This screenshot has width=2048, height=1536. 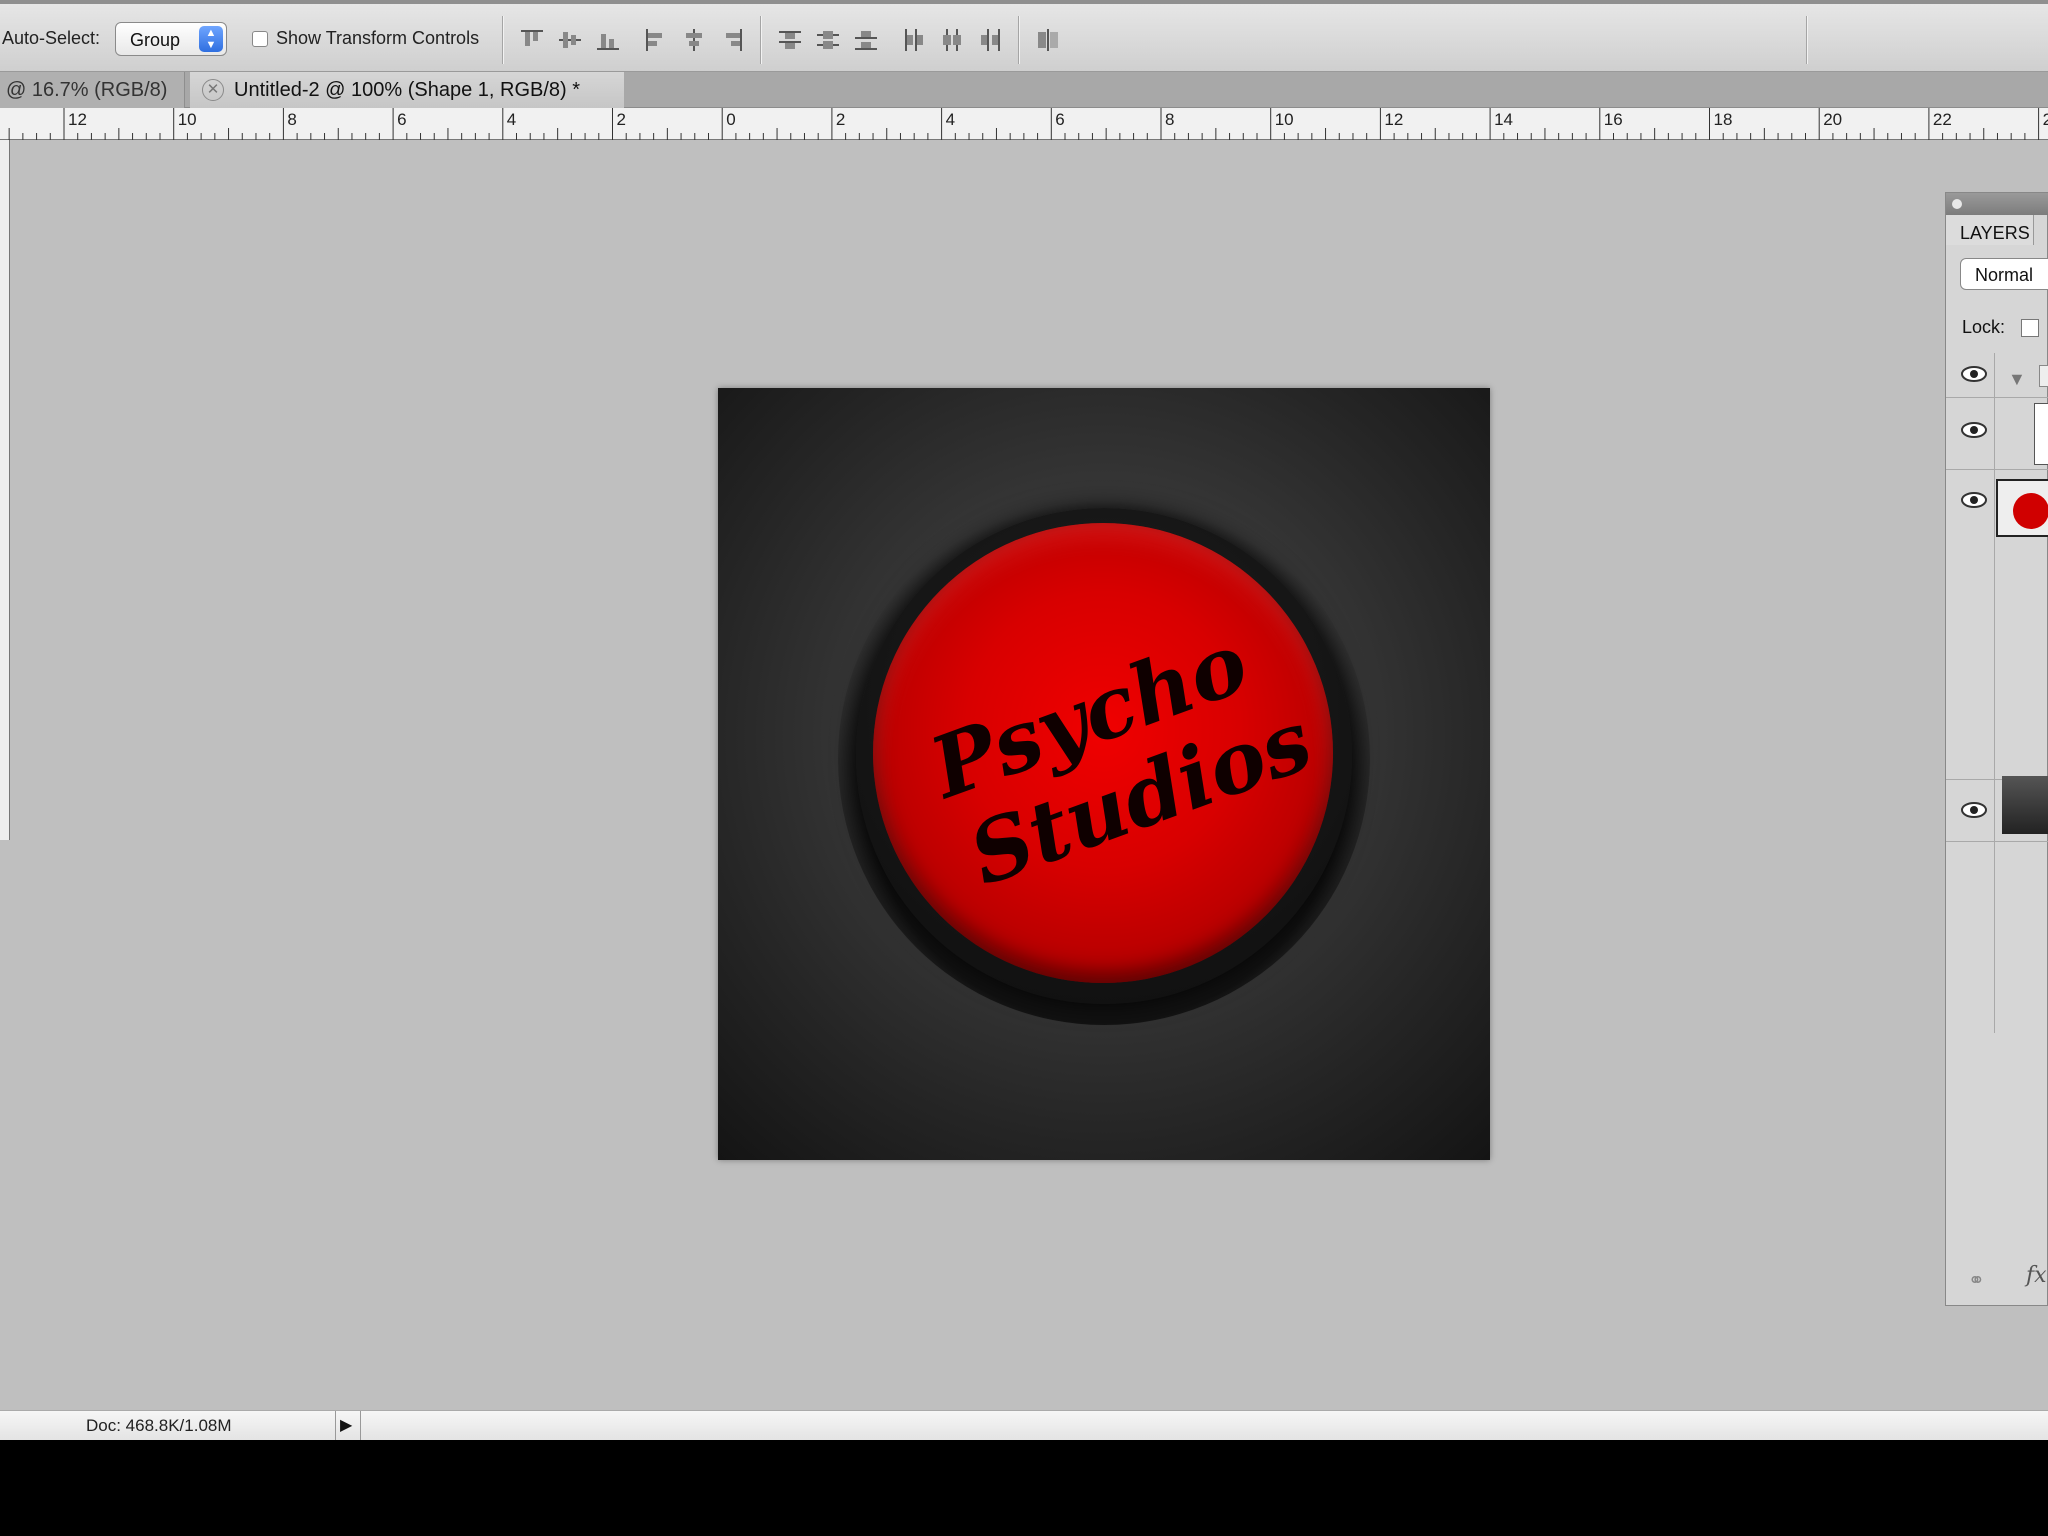 What do you see at coordinates (1997, 433) in the screenshot?
I see `layer-row-white` at bounding box center [1997, 433].